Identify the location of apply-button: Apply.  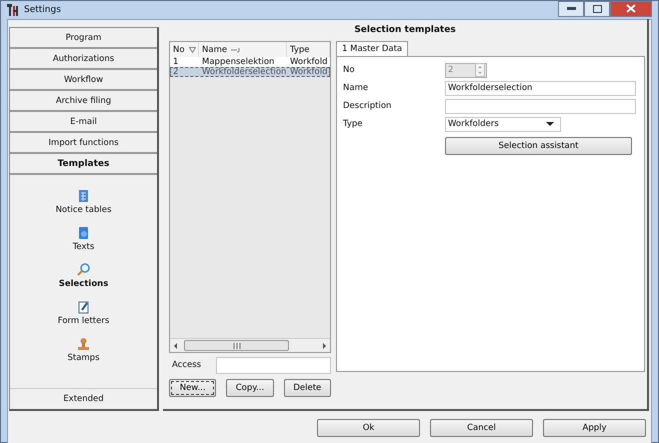
(594, 427).